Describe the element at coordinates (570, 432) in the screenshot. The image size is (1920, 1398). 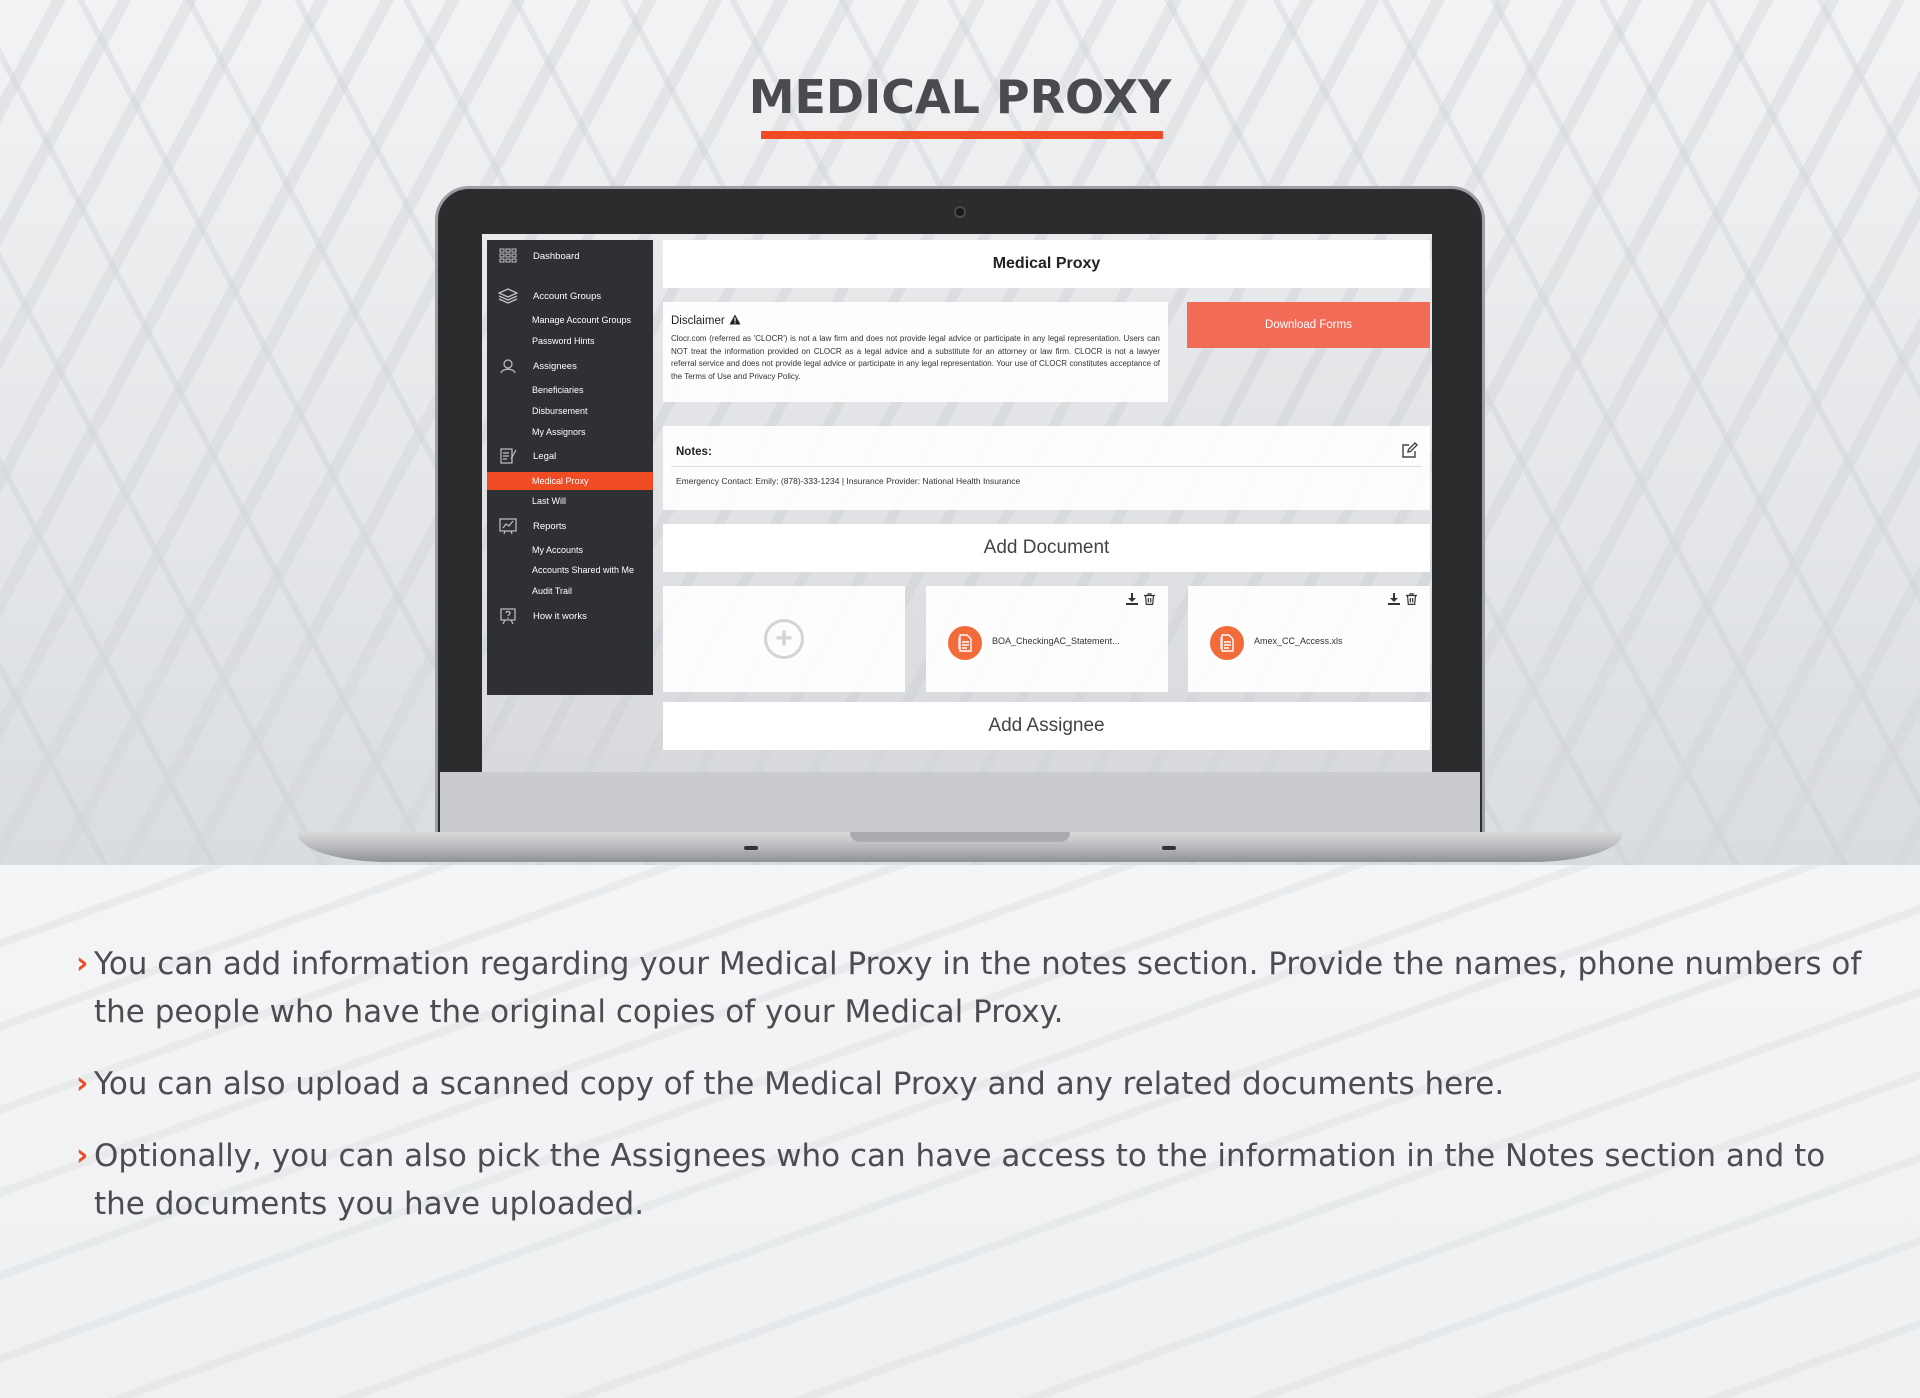
I see `sidebar-subitem-my-assignors: My Assignors` at that location.